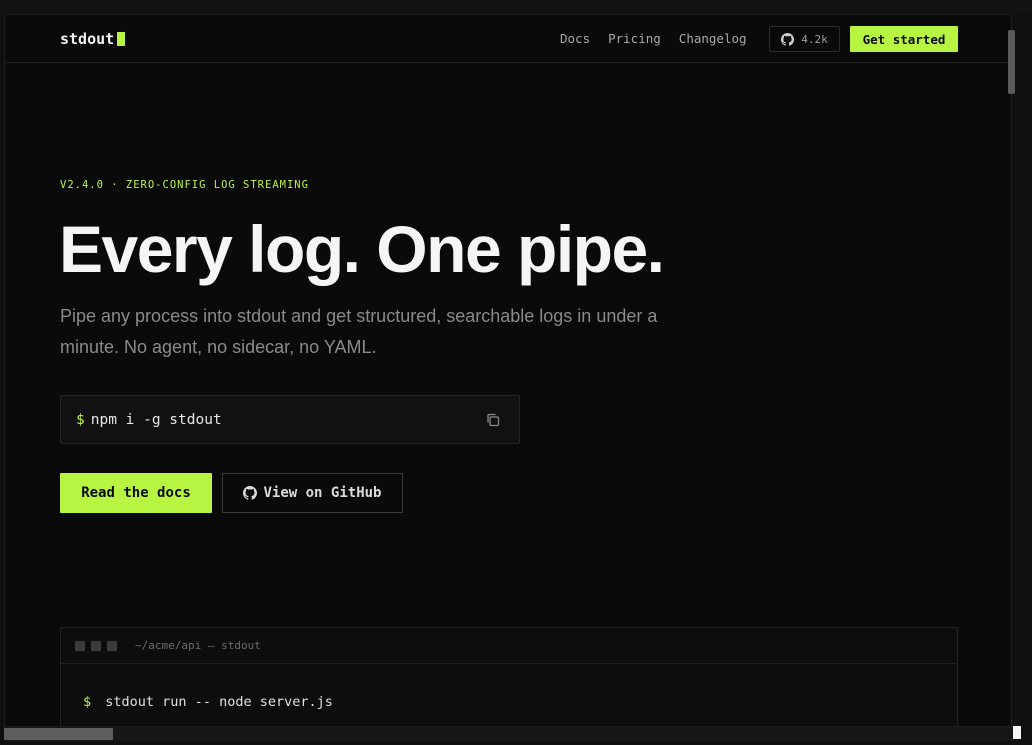  Describe the element at coordinates (136, 493) in the screenshot. I see `read-docs-button: Read the docs` at that location.